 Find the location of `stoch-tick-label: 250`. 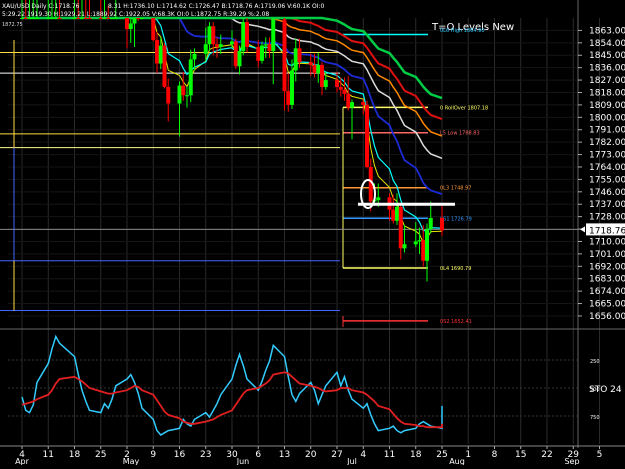

stoch-tick-label: 250 is located at coordinates (595, 362).